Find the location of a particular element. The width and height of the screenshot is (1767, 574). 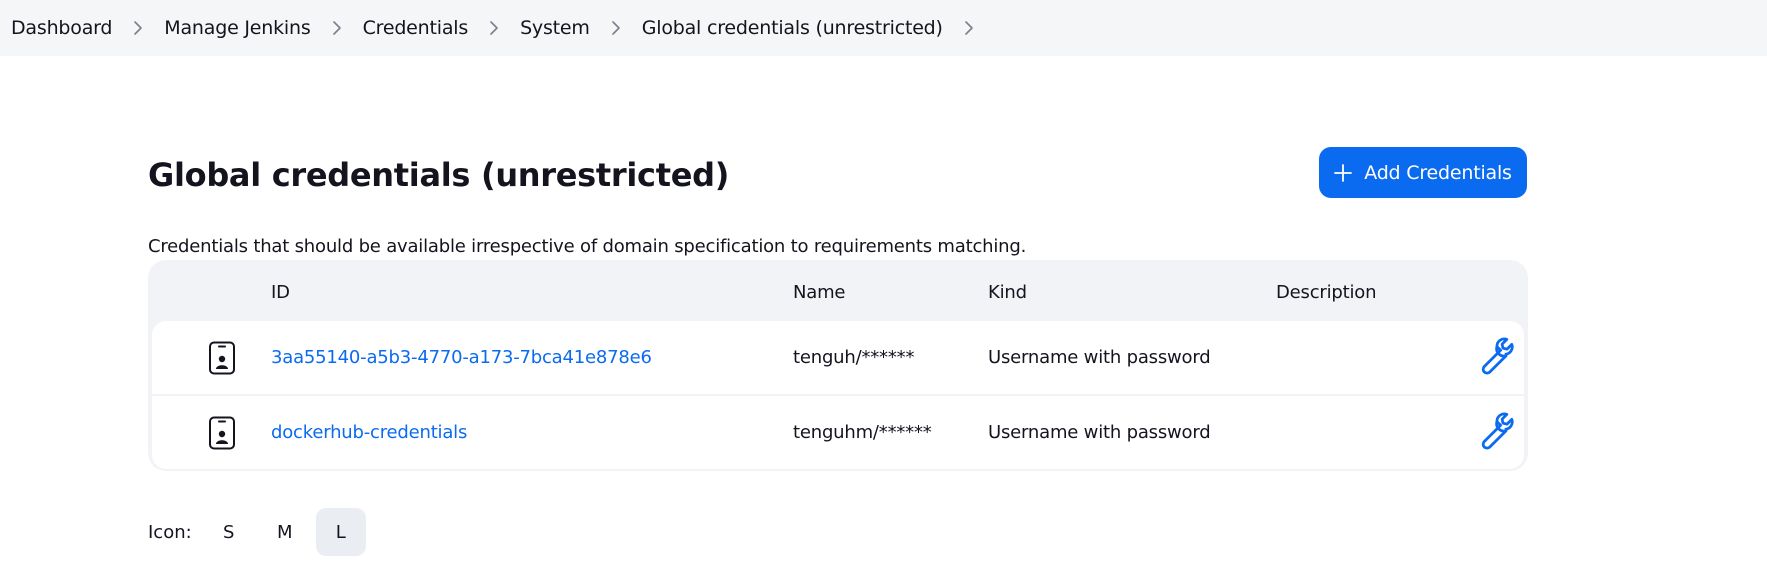

credential-id-link: 3aa55140-a5b3-4770-a173-7bca41e878e6 is located at coordinates (461, 357).